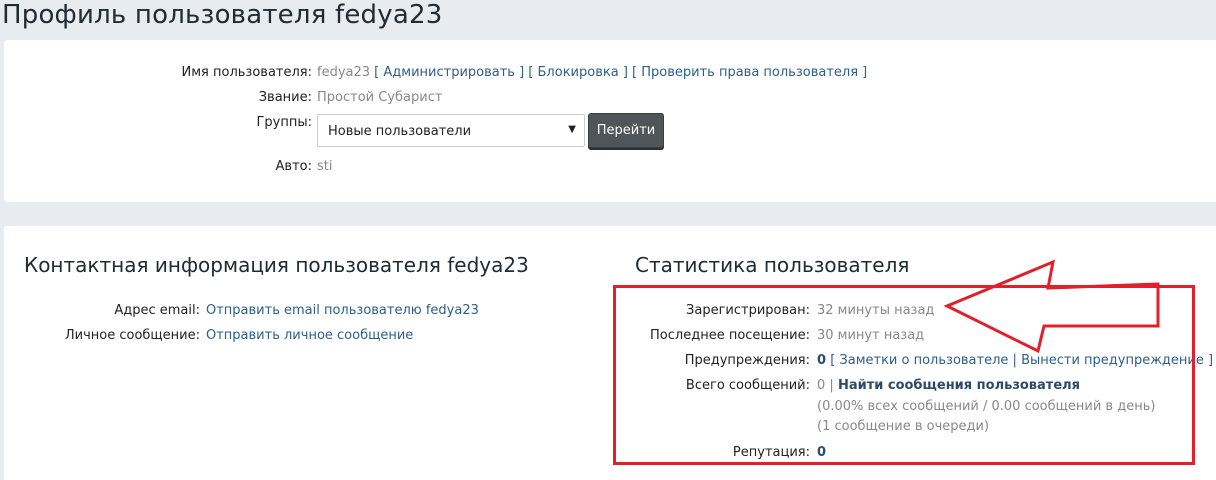 This screenshot has width=1216, height=480. What do you see at coordinates (157, 310) in the screenshot?
I see `email-label: Адрес email:` at bounding box center [157, 310].